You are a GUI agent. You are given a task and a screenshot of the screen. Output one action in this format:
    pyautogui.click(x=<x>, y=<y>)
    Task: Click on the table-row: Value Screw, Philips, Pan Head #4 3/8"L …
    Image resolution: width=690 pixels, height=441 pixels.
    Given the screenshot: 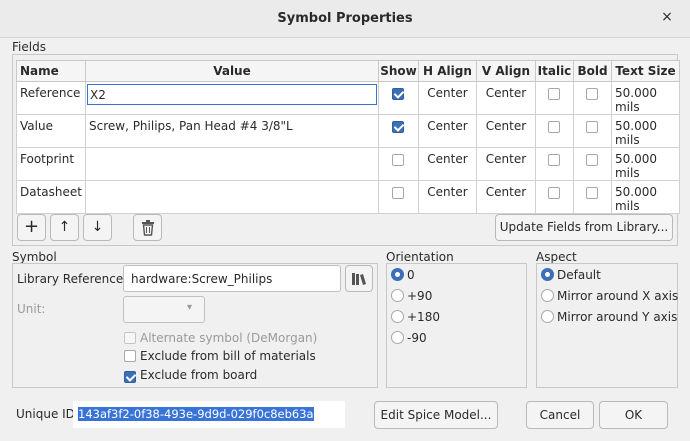 What is the action you would take?
    pyautogui.click(x=348, y=131)
    